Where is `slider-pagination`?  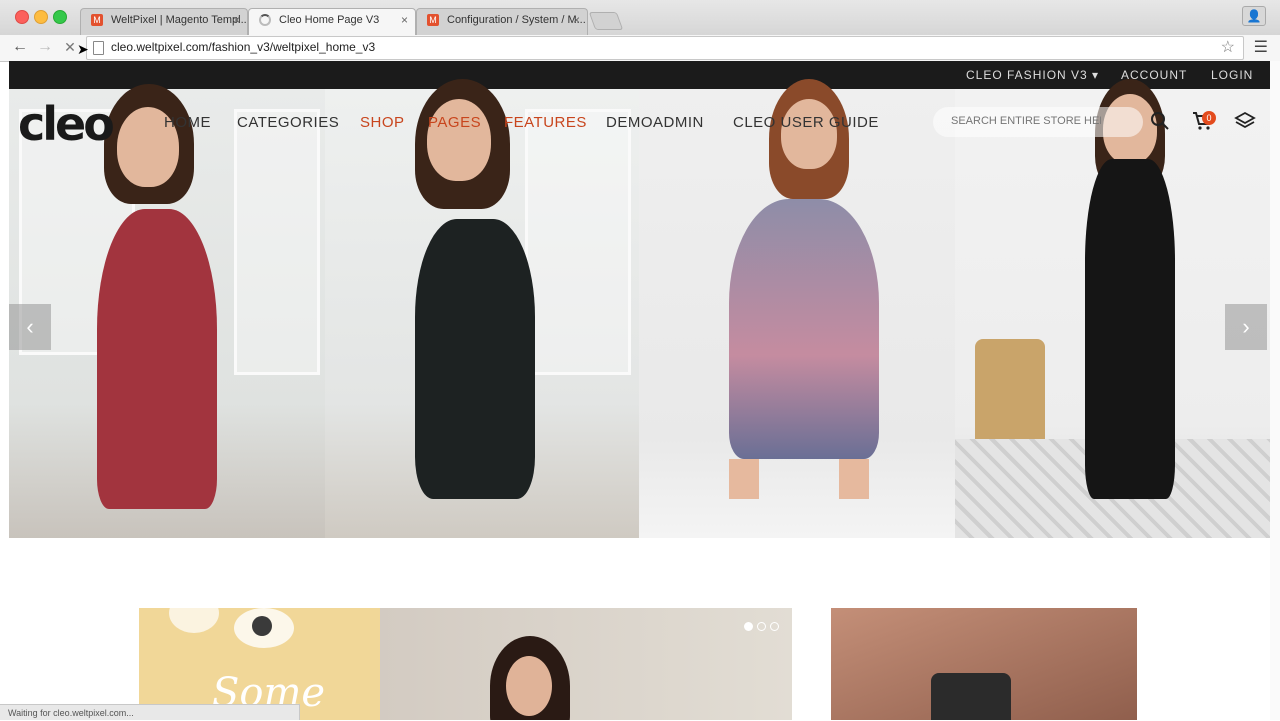
slider-pagination is located at coordinates (763, 627).